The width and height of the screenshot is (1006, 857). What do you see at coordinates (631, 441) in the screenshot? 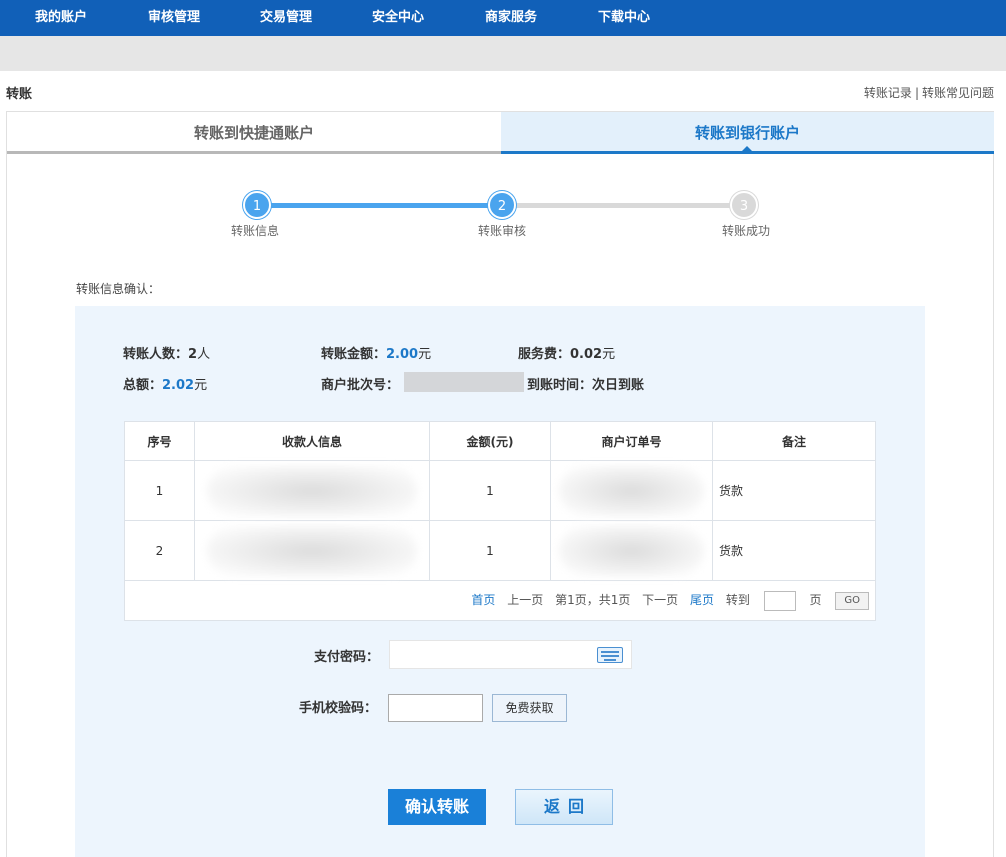
I see `col-order-no: 商户订单号` at bounding box center [631, 441].